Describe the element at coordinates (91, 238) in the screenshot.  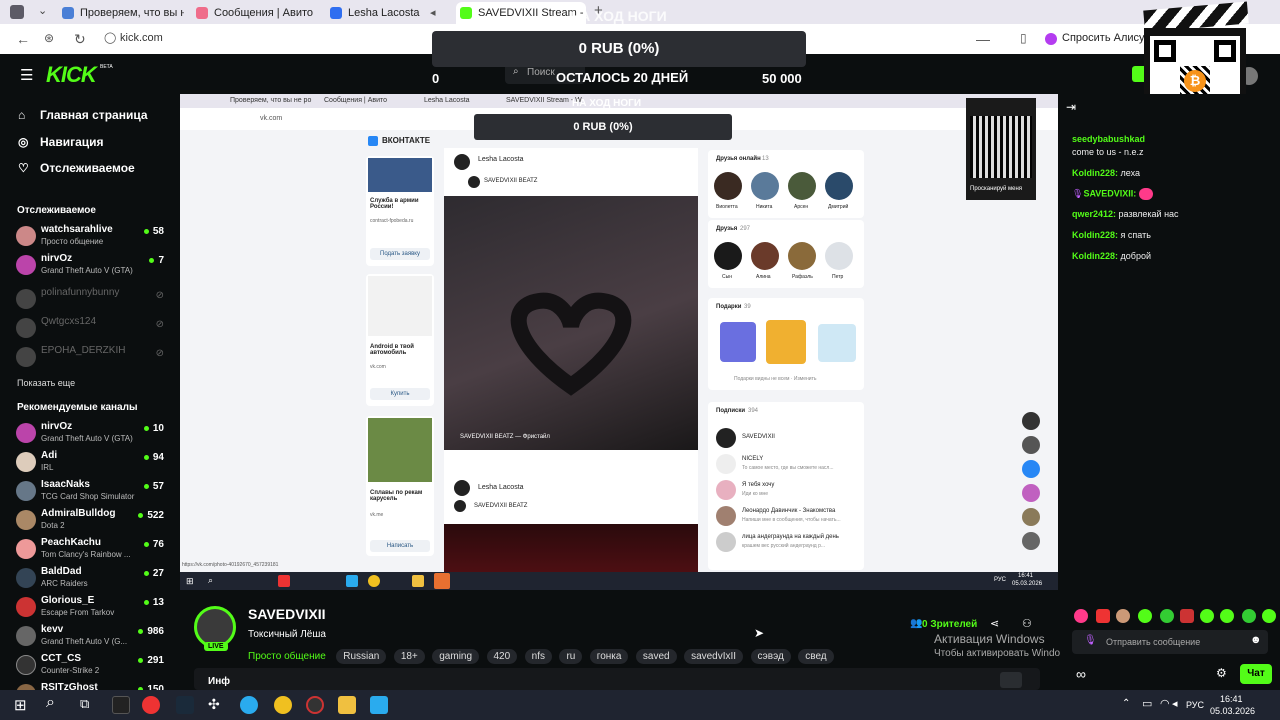
I see `followed-channel-watchsarahlive: watchsarahlive Просто общение 58` at that location.